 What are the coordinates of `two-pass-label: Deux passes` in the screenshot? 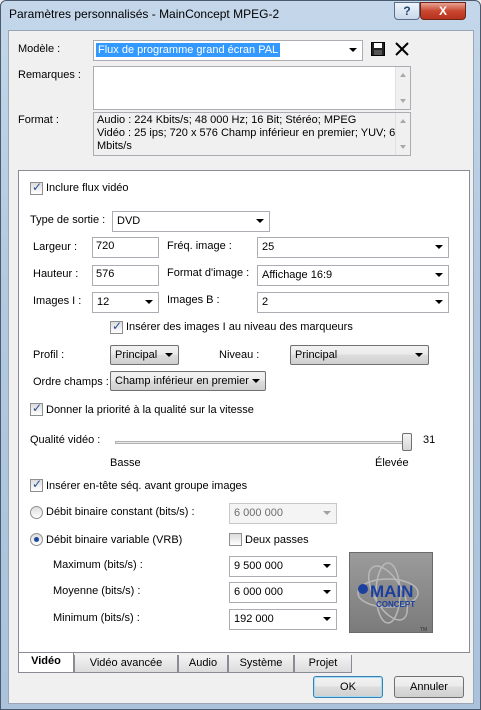 It's located at (277, 540).